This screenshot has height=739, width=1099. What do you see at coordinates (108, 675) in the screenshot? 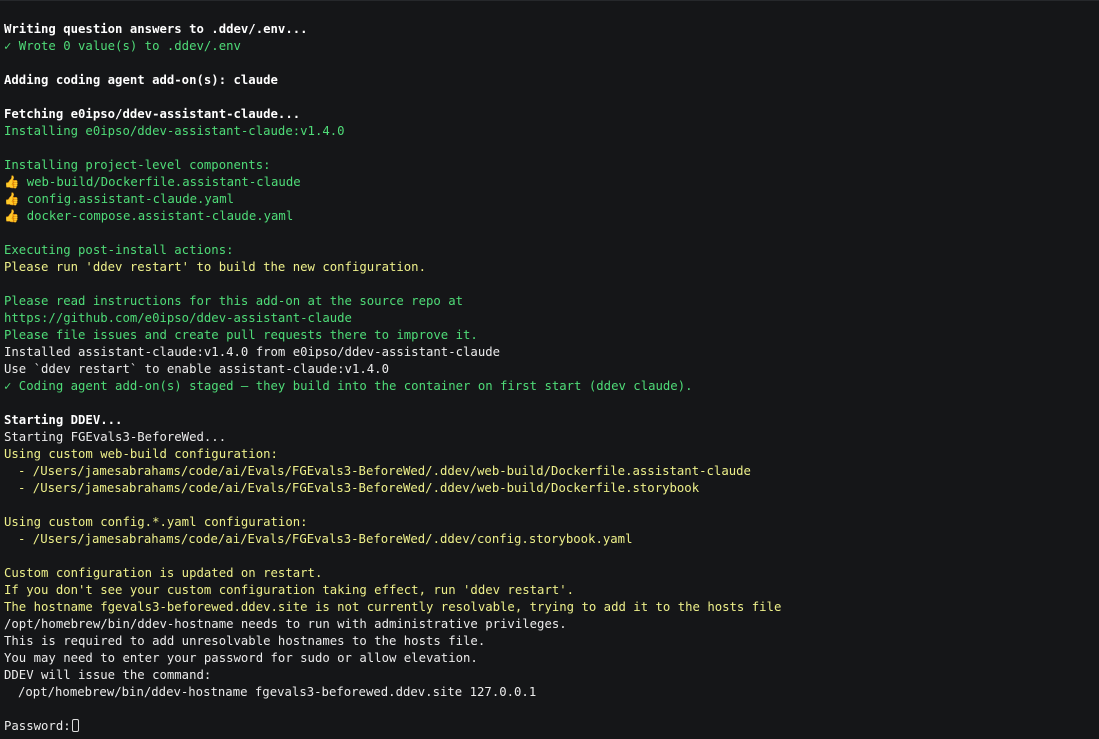
I see `terminal-line: DDEV will issue the command:` at bounding box center [108, 675].